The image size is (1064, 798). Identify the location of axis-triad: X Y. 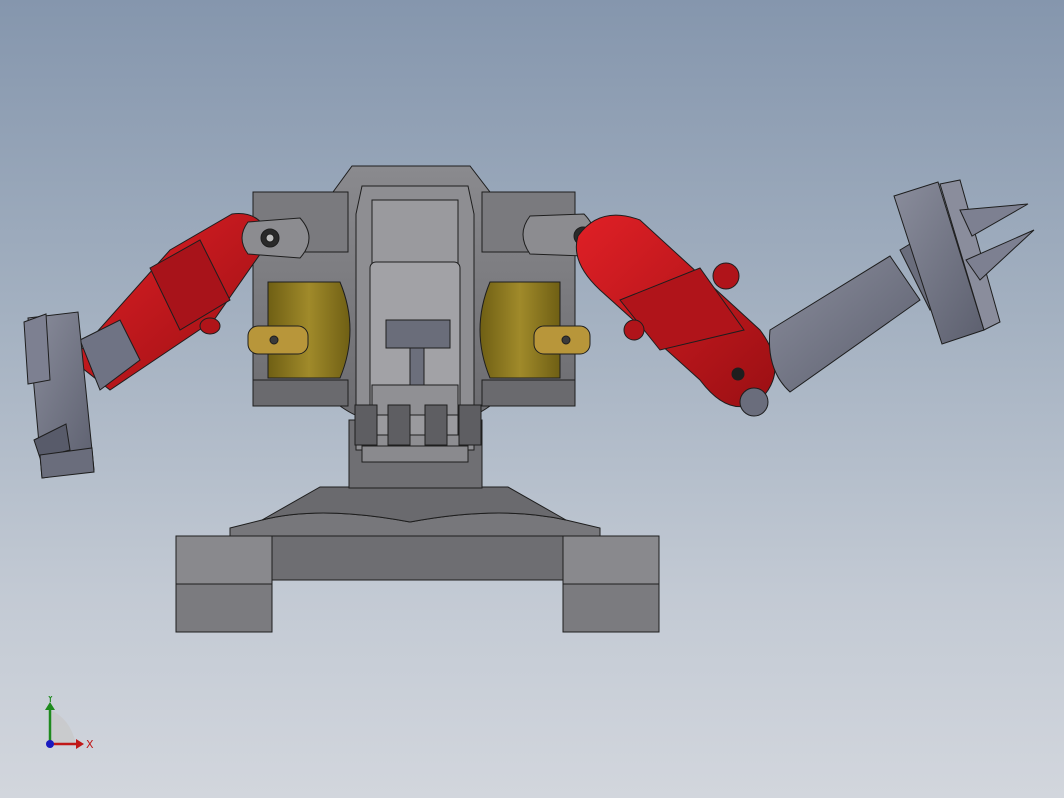
(69, 723).